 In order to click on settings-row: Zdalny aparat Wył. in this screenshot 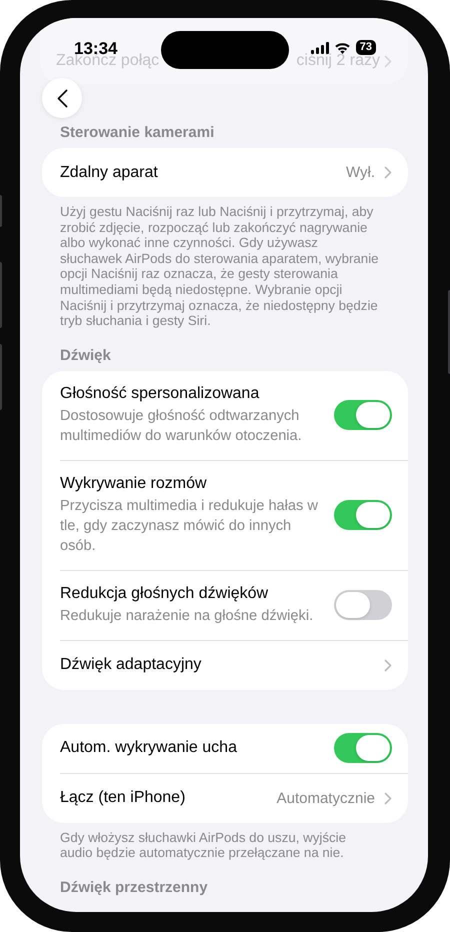, I will do `click(234, 172)`.